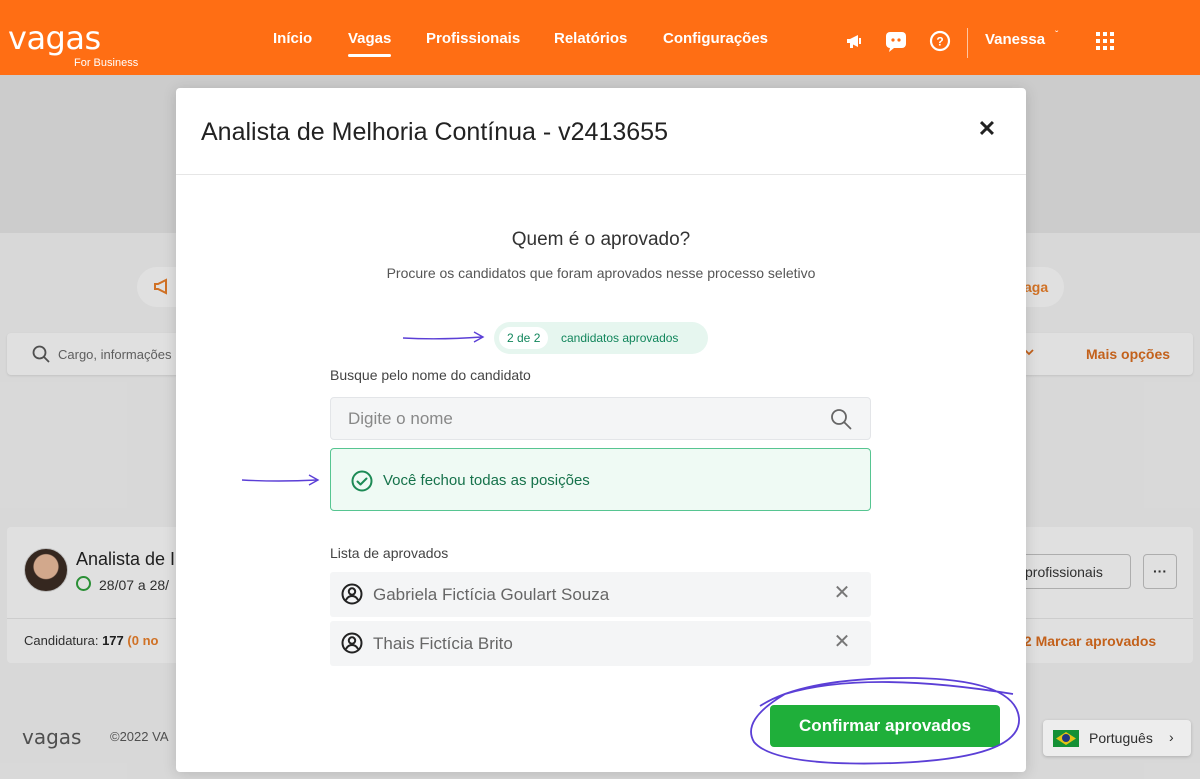 Image resolution: width=1200 pixels, height=779 pixels. I want to click on nav-active-indicator, so click(369, 55).